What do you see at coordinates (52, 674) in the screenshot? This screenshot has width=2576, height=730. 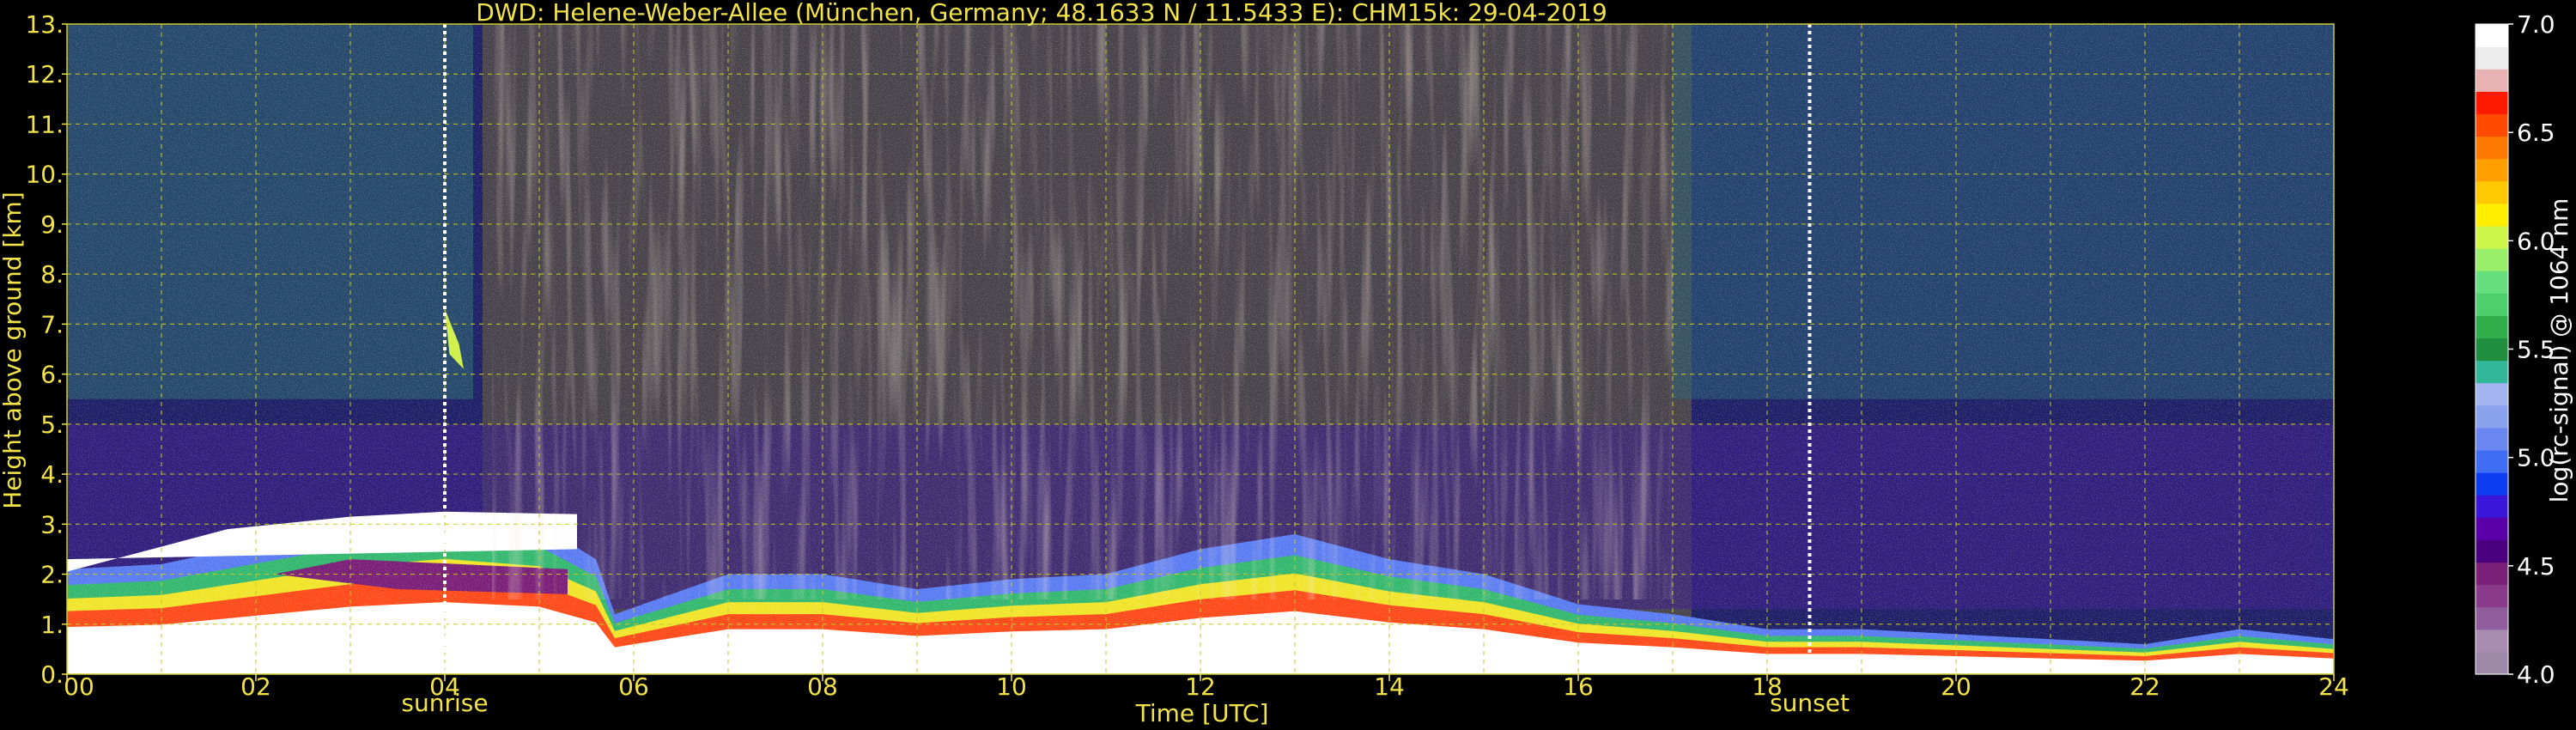 I see `y-tick-label: 0.` at bounding box center [52, 674].